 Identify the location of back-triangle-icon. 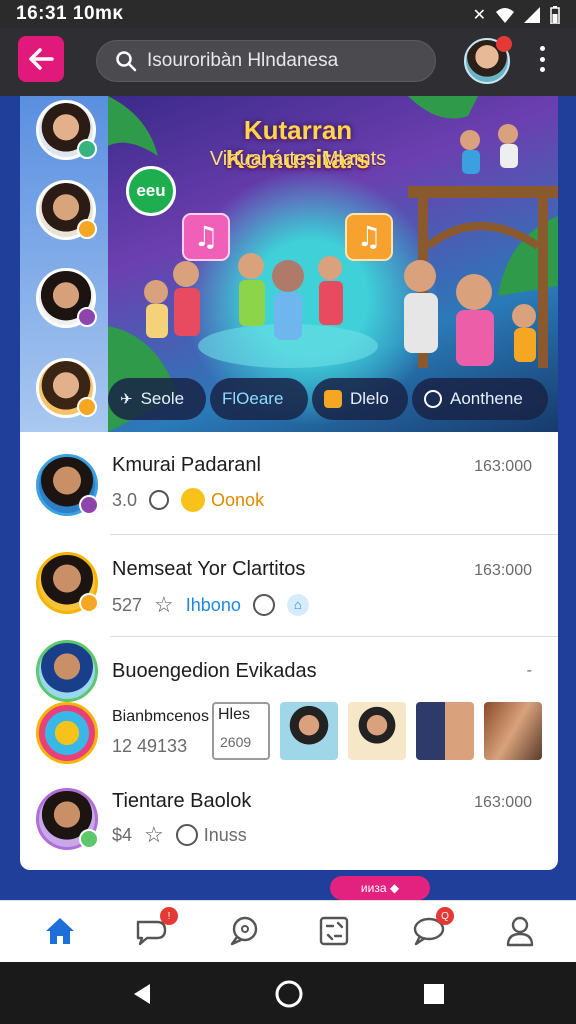
(142, 994).